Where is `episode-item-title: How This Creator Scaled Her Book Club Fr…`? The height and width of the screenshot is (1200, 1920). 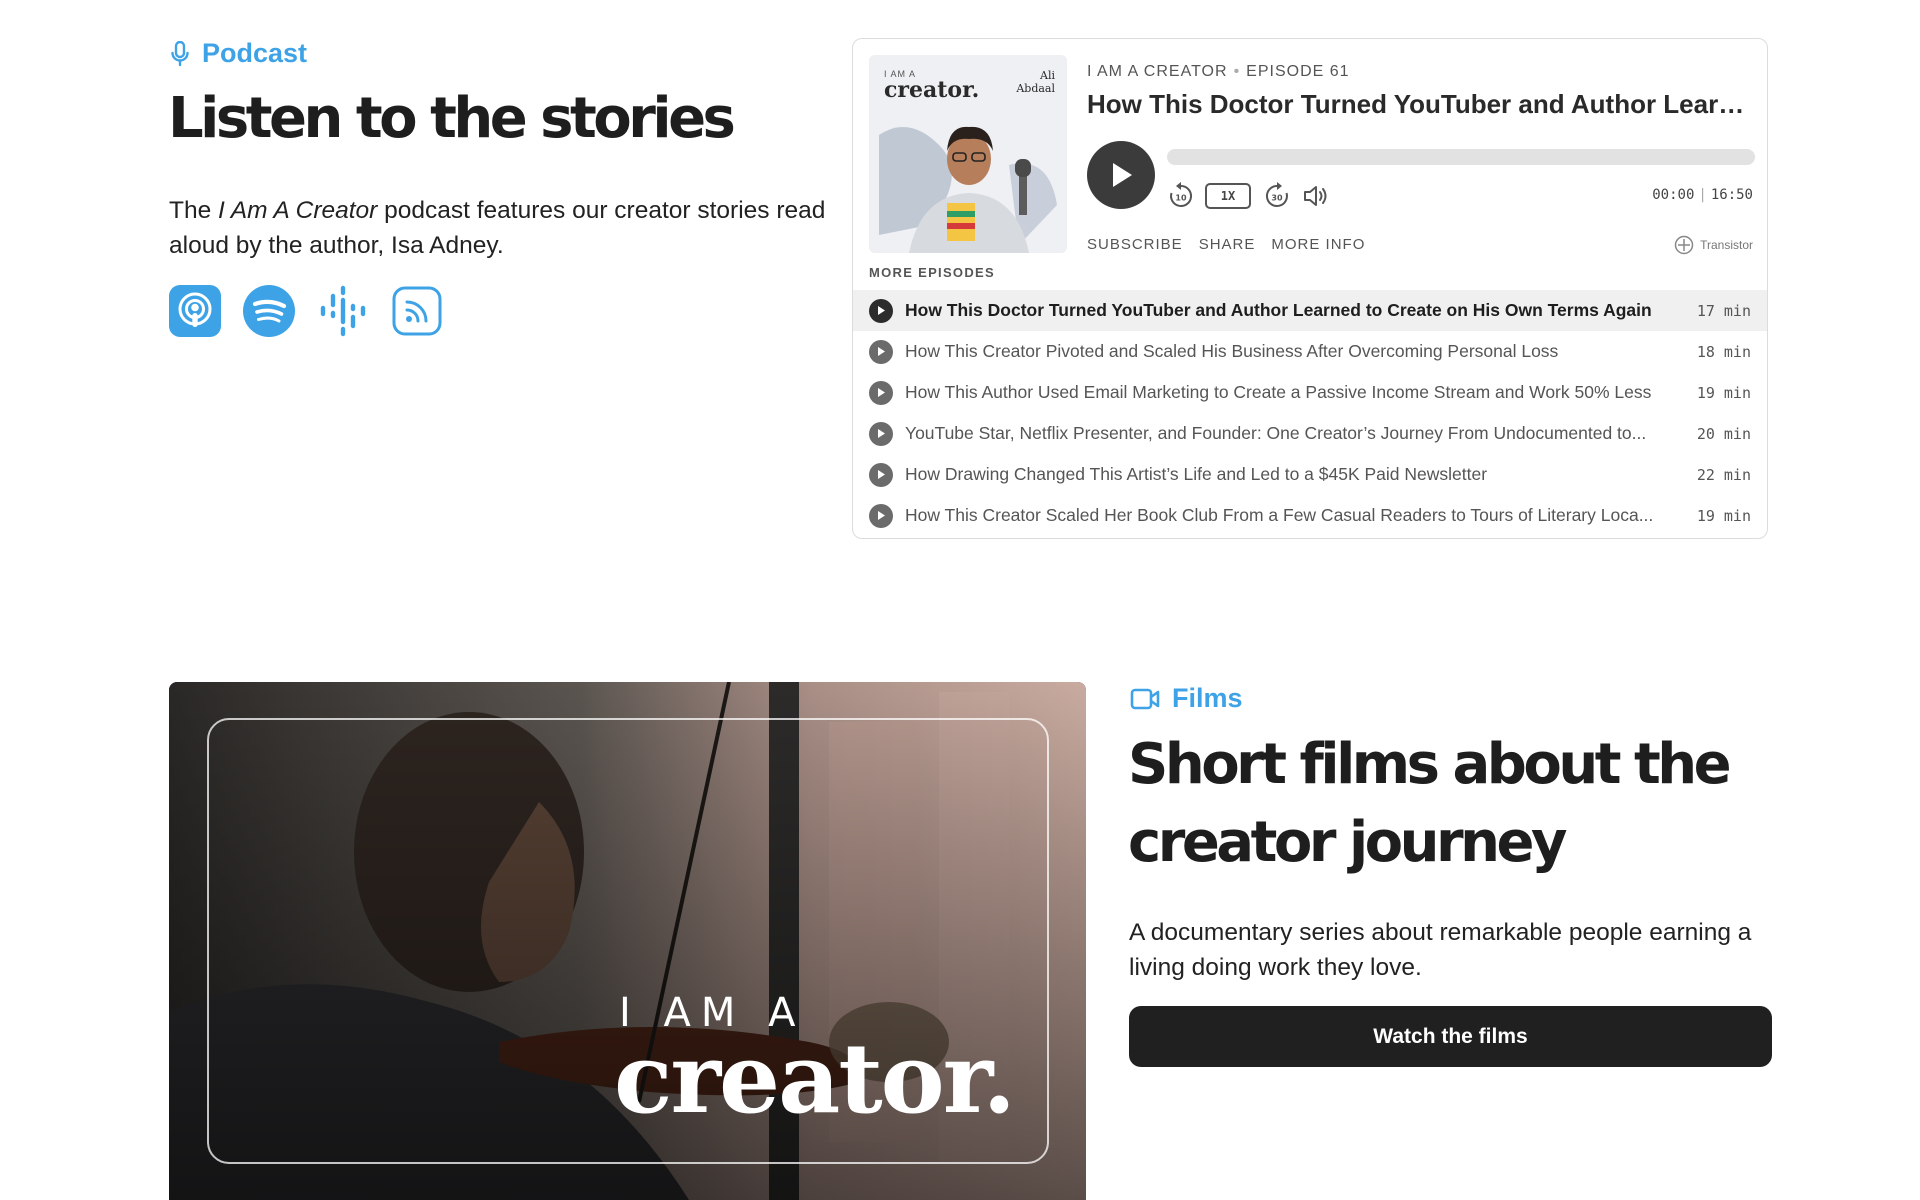
episode-item-title: How This Creator Scaled Her Book Club Fr… is located at coordinates (1279, 515).